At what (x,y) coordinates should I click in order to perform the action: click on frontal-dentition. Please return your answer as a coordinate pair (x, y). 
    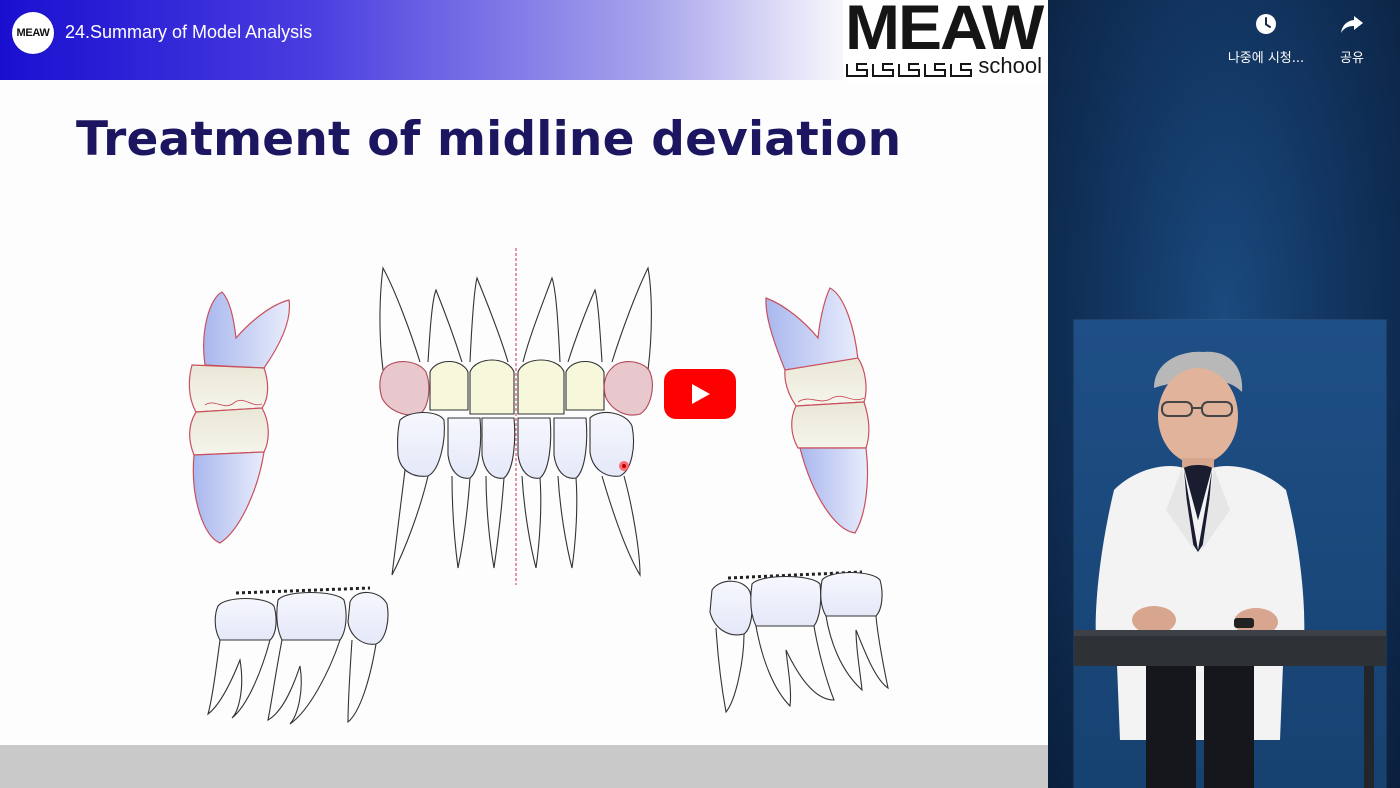
    Looking at the image, I should click on (516, 416).